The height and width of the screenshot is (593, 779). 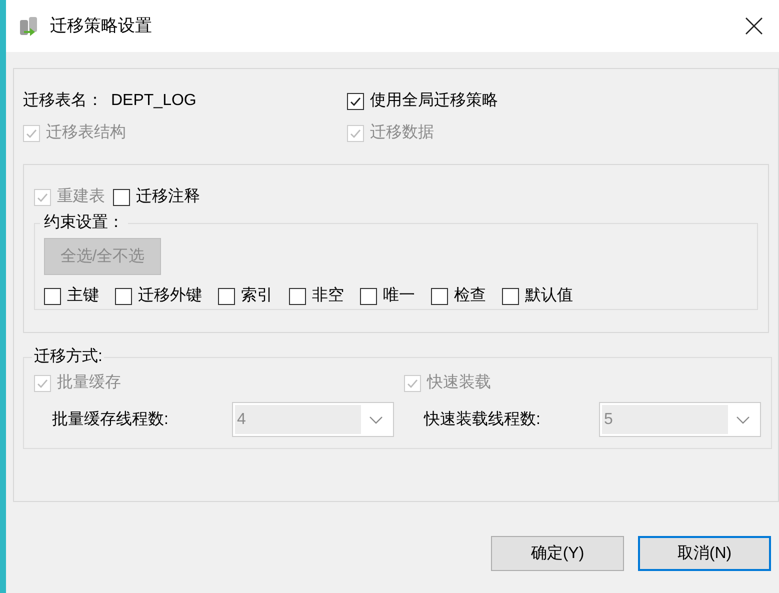 What do you see at coordinates (153, 101) in the screenshot?
I see `table-name-value: DEPT_LOG` at bounding box center [153, 101].